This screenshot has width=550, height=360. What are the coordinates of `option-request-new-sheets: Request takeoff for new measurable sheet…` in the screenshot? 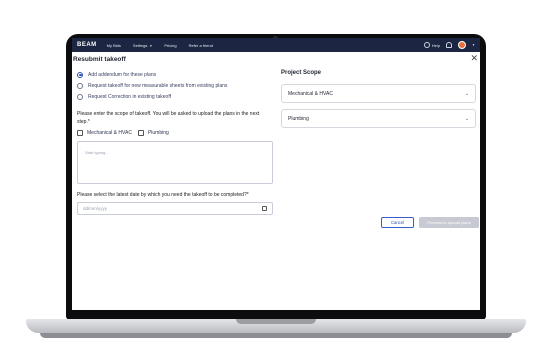 It's located at (152, 85).